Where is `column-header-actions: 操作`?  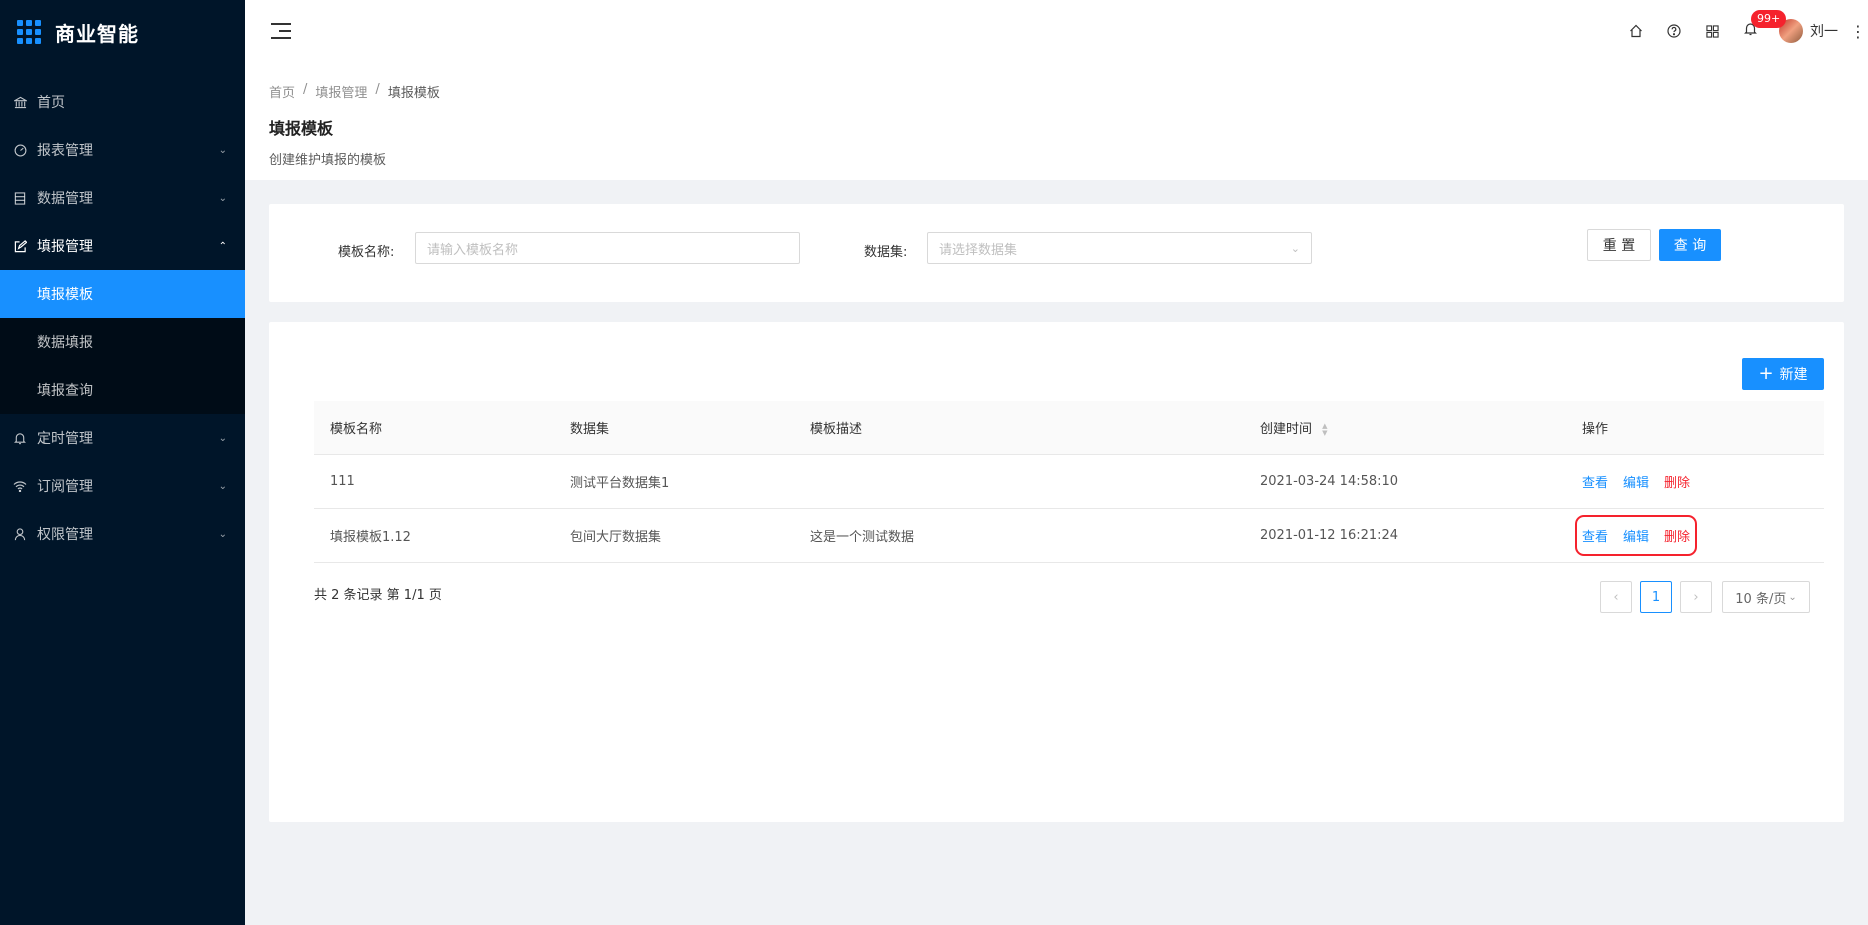
column-header-actions: 操作 is located at coordinates (1595, 429).